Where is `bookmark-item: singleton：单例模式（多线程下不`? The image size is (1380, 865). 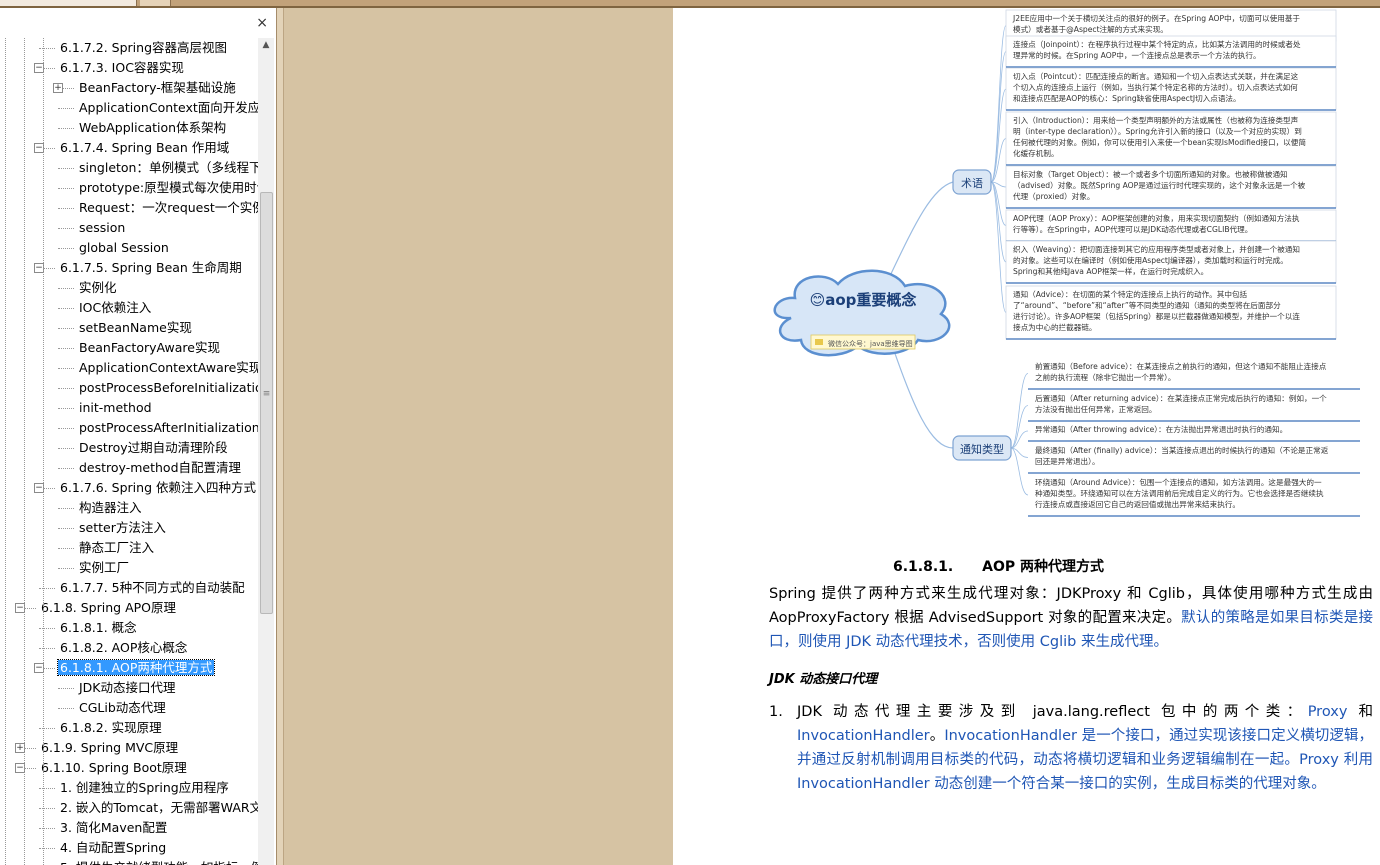 bookmark-item: singleton：单例模式（多线程下不 is located at coordinates (167, 168).